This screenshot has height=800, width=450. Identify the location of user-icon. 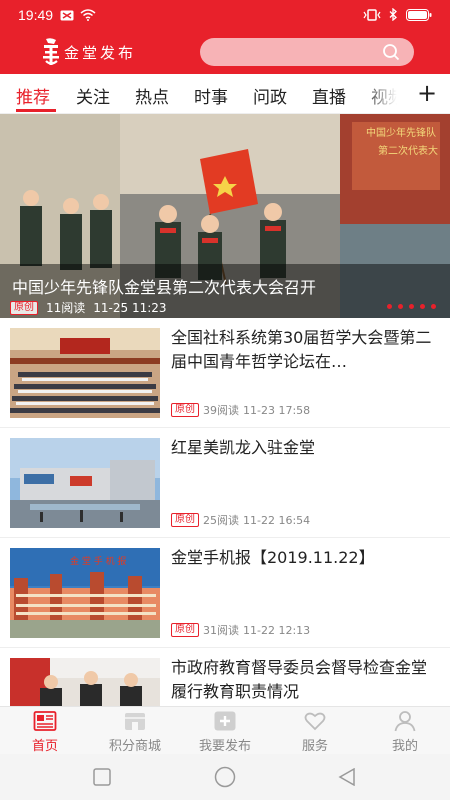
(405, 721).